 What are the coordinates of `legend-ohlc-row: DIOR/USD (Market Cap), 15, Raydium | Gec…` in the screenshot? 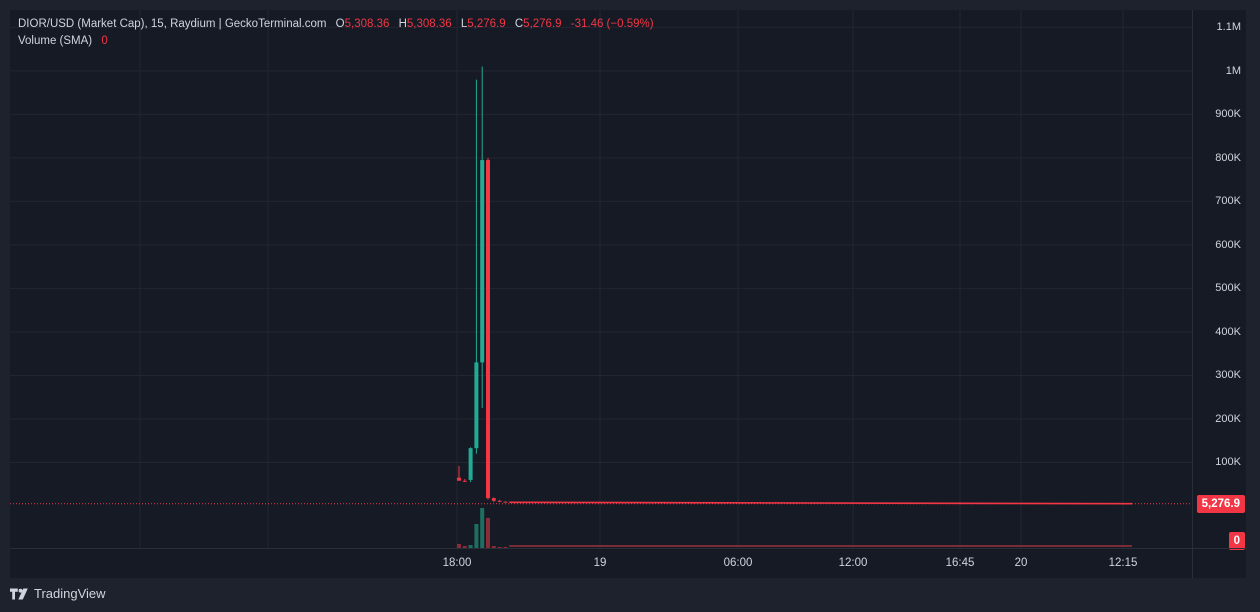 It's located at (336, 24).